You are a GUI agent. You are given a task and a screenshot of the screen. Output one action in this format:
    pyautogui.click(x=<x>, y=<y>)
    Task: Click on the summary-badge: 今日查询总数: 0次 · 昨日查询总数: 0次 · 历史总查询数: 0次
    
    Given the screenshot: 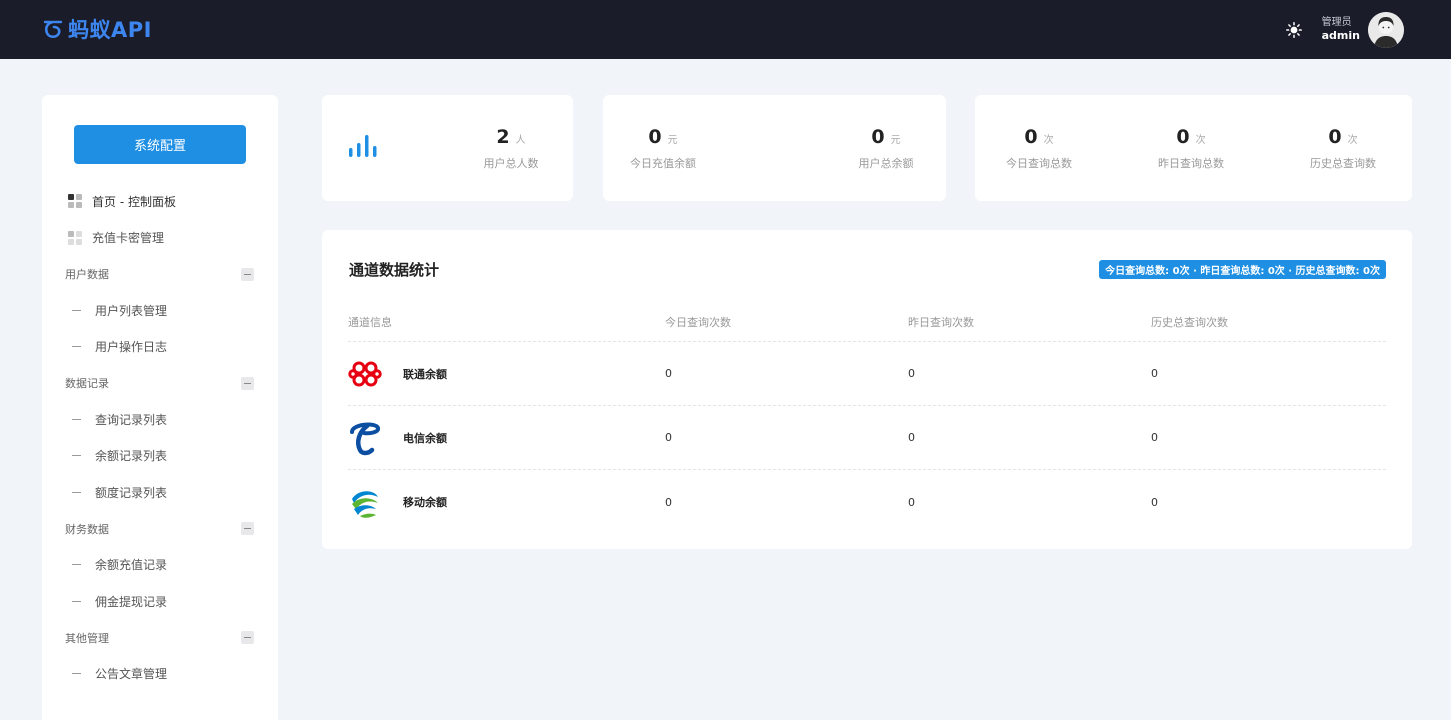 What is the action you would take?
    pyautogui.click(x=1242, y=269)
    